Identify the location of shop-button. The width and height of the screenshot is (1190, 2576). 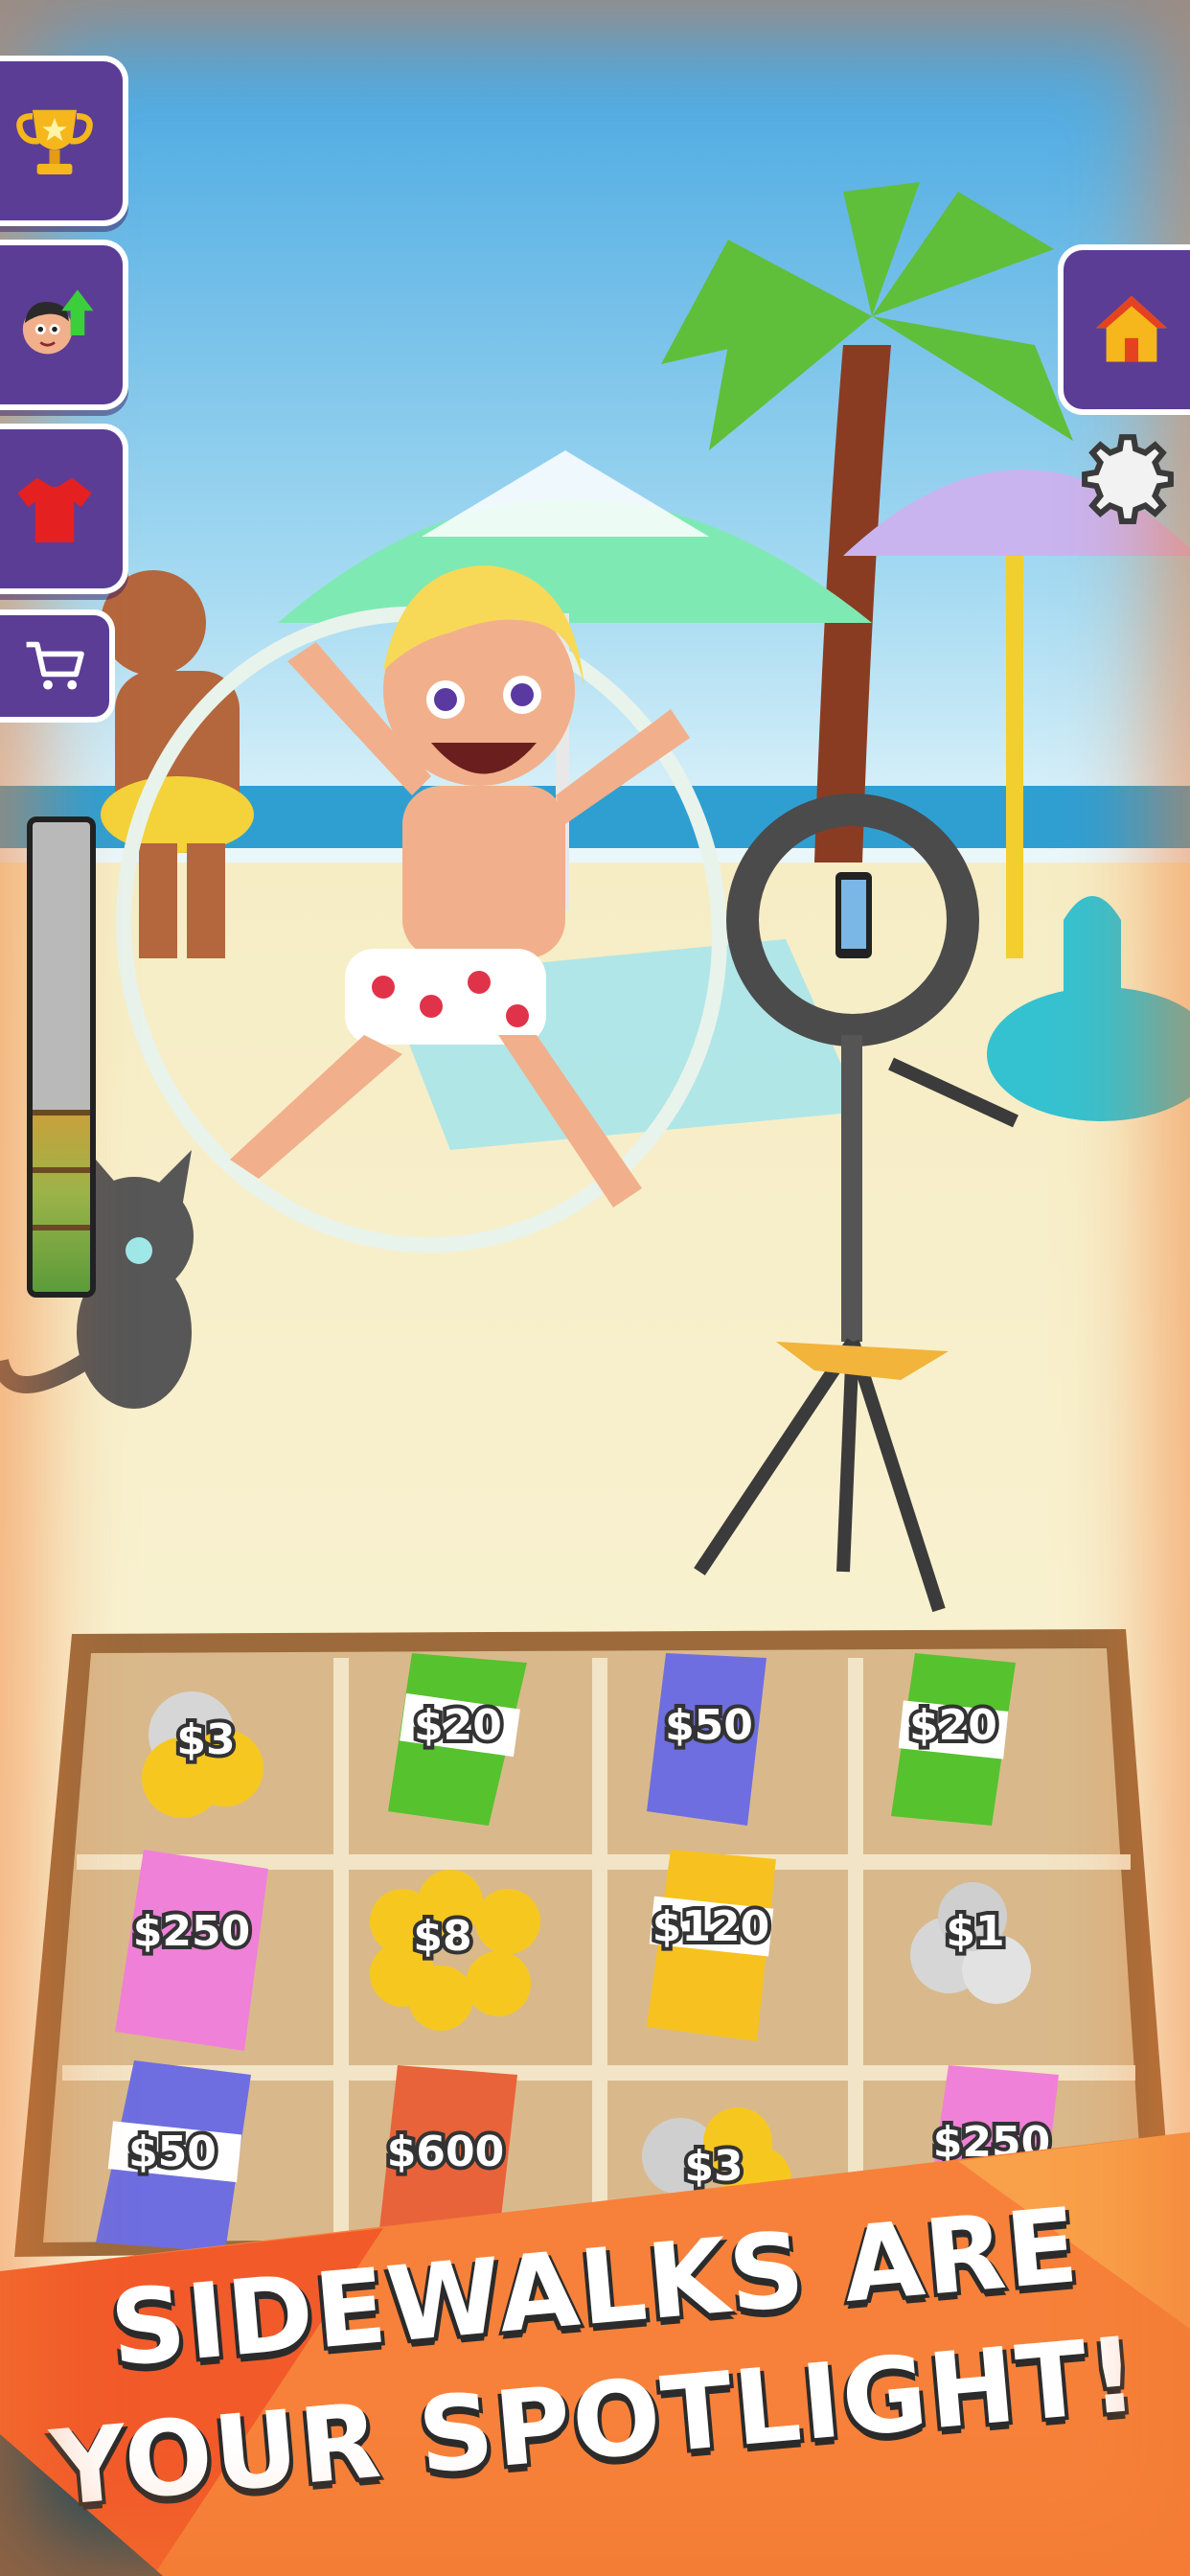
(58, 666).